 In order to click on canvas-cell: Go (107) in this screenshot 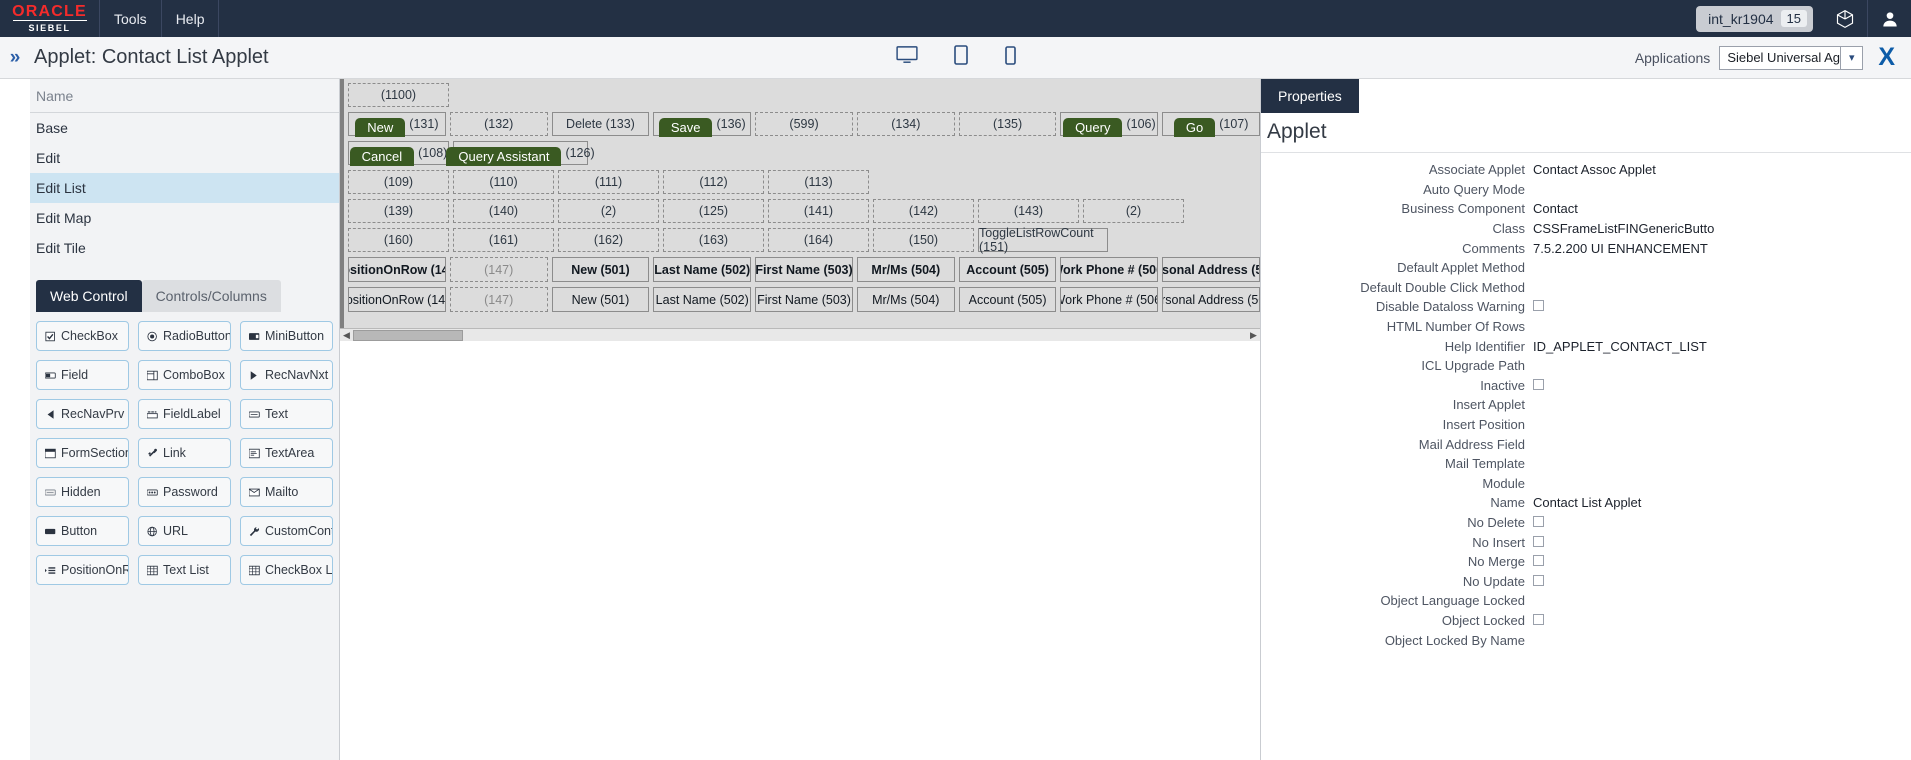, I will do `click(1211, 124)`.